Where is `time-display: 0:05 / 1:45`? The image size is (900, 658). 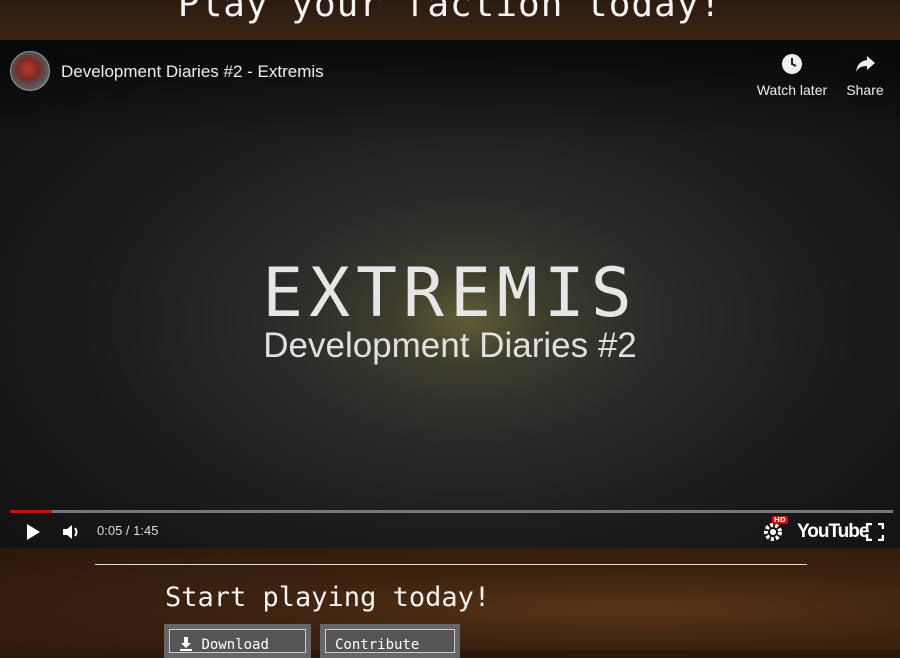
time-display: 0:05 / 1:45 is located at coordinates (128, 530).